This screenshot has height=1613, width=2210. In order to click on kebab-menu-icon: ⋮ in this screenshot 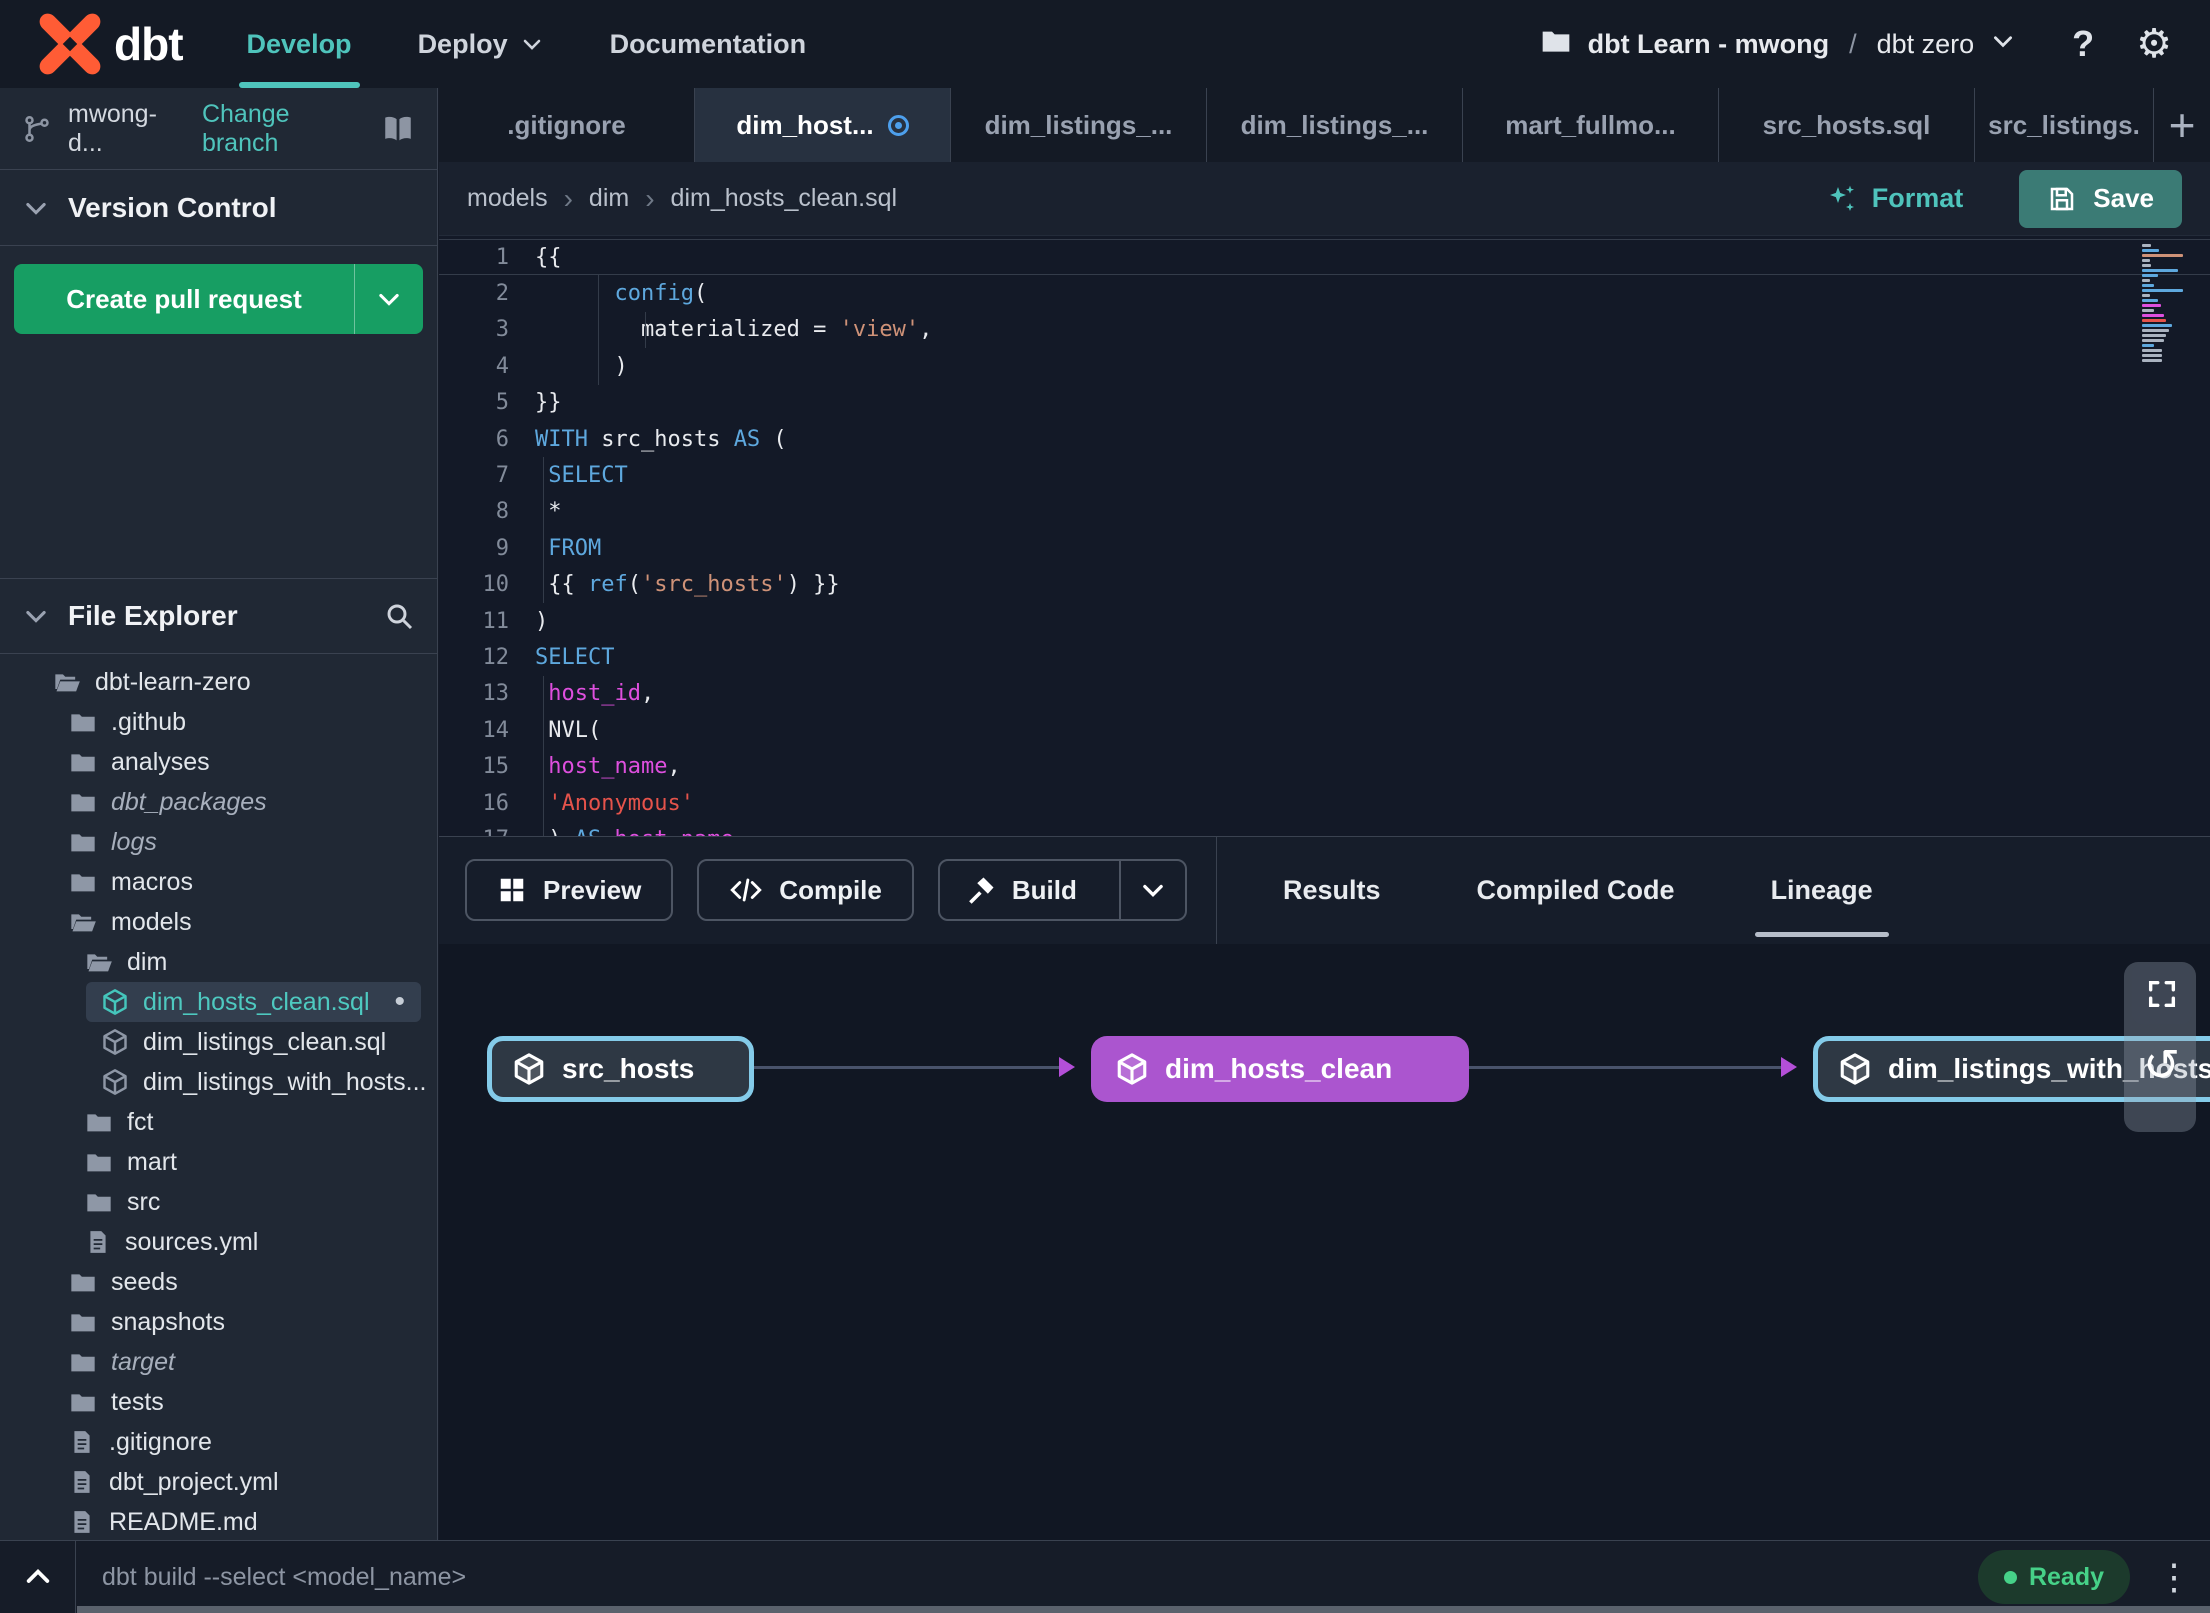, I will do `click(2174, 1577)`.